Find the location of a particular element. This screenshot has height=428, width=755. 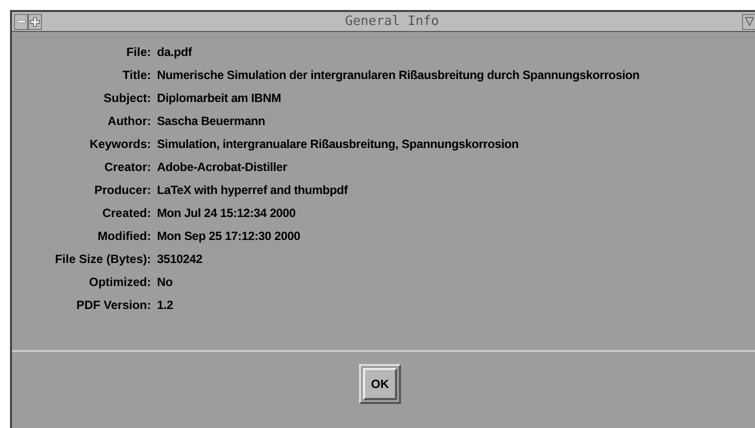

field-value: No is located at coordinates (165, 282).